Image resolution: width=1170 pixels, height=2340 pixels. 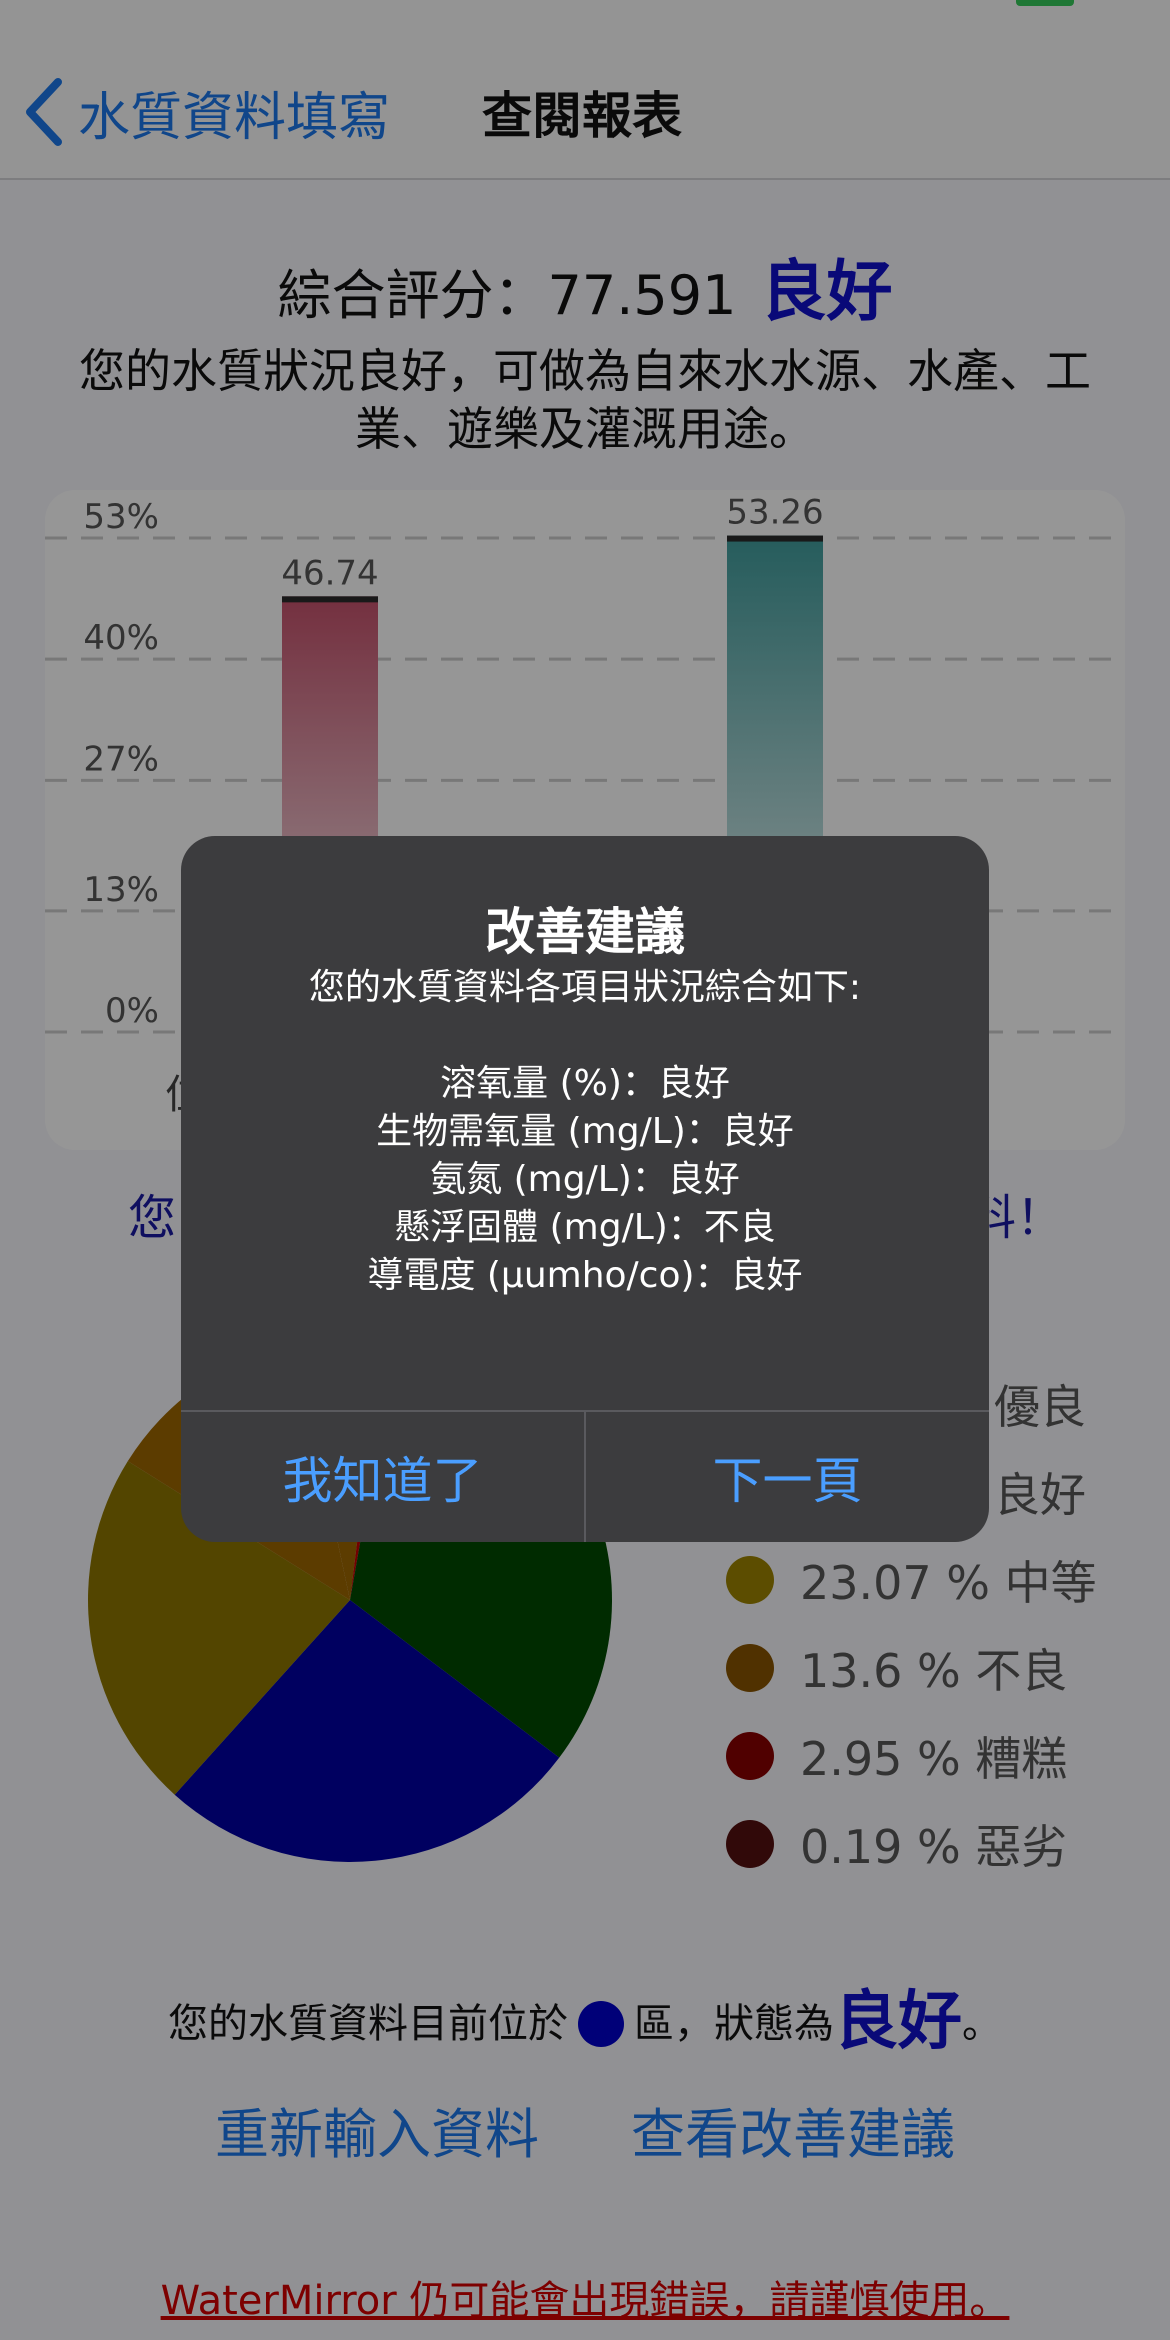 I want to click on alert-ok-button: 我知道了, so click(x=382, y=1477).